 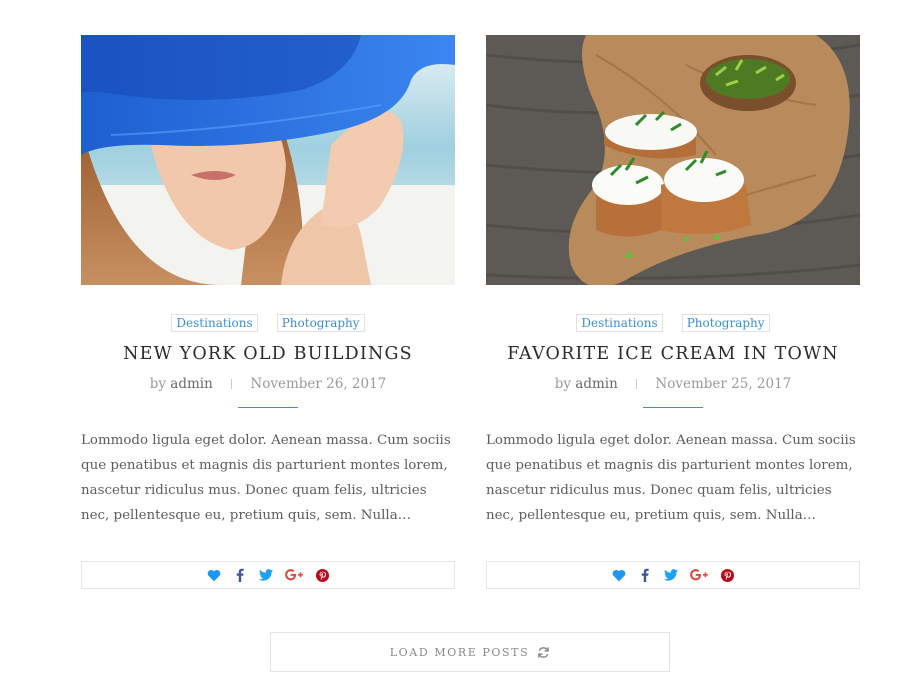 What do you see at coordinates (318, 384) in the screenshot?
I see `post-date: November 26, 2017` at bounding box center [318, 384].